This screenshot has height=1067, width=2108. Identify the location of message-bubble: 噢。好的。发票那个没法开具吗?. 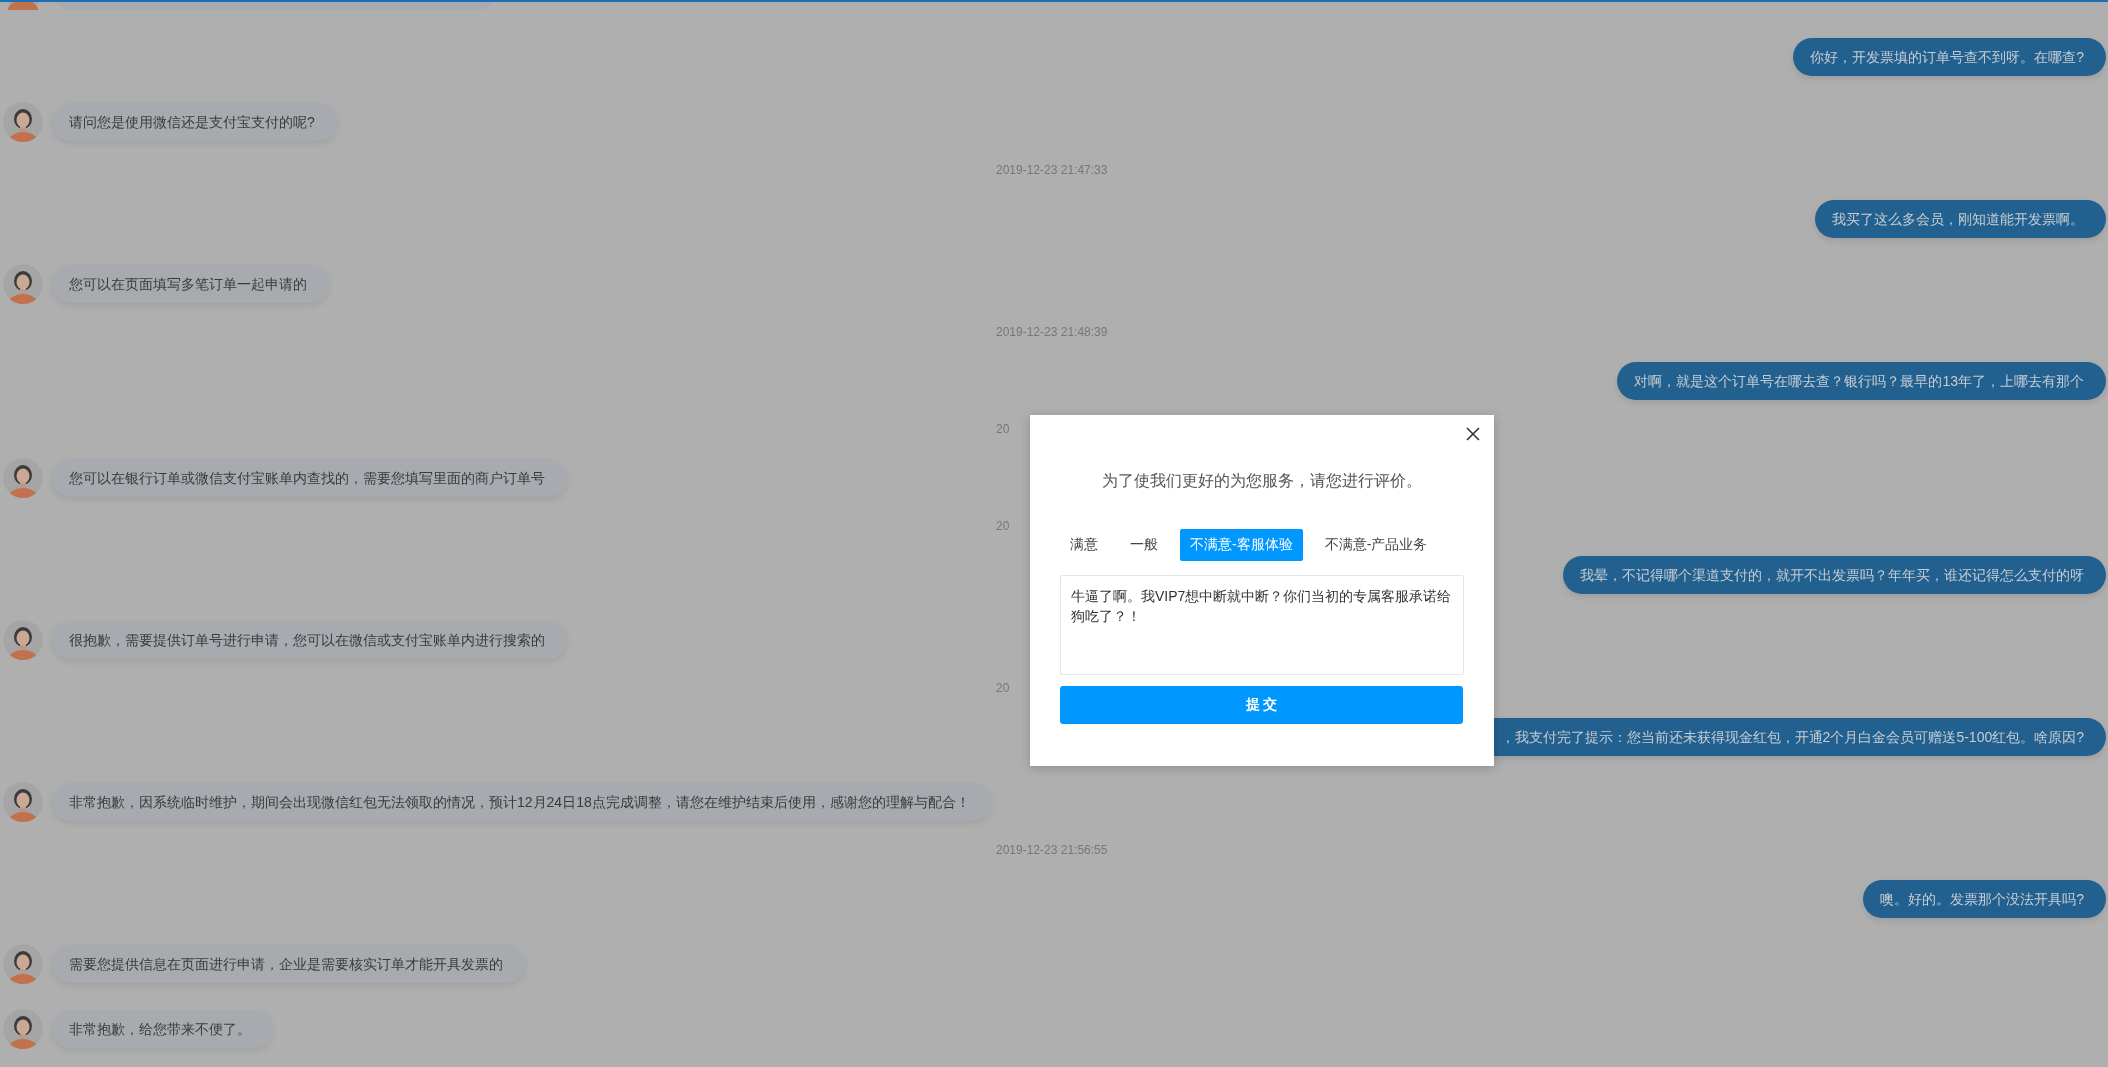
(1984, 898).